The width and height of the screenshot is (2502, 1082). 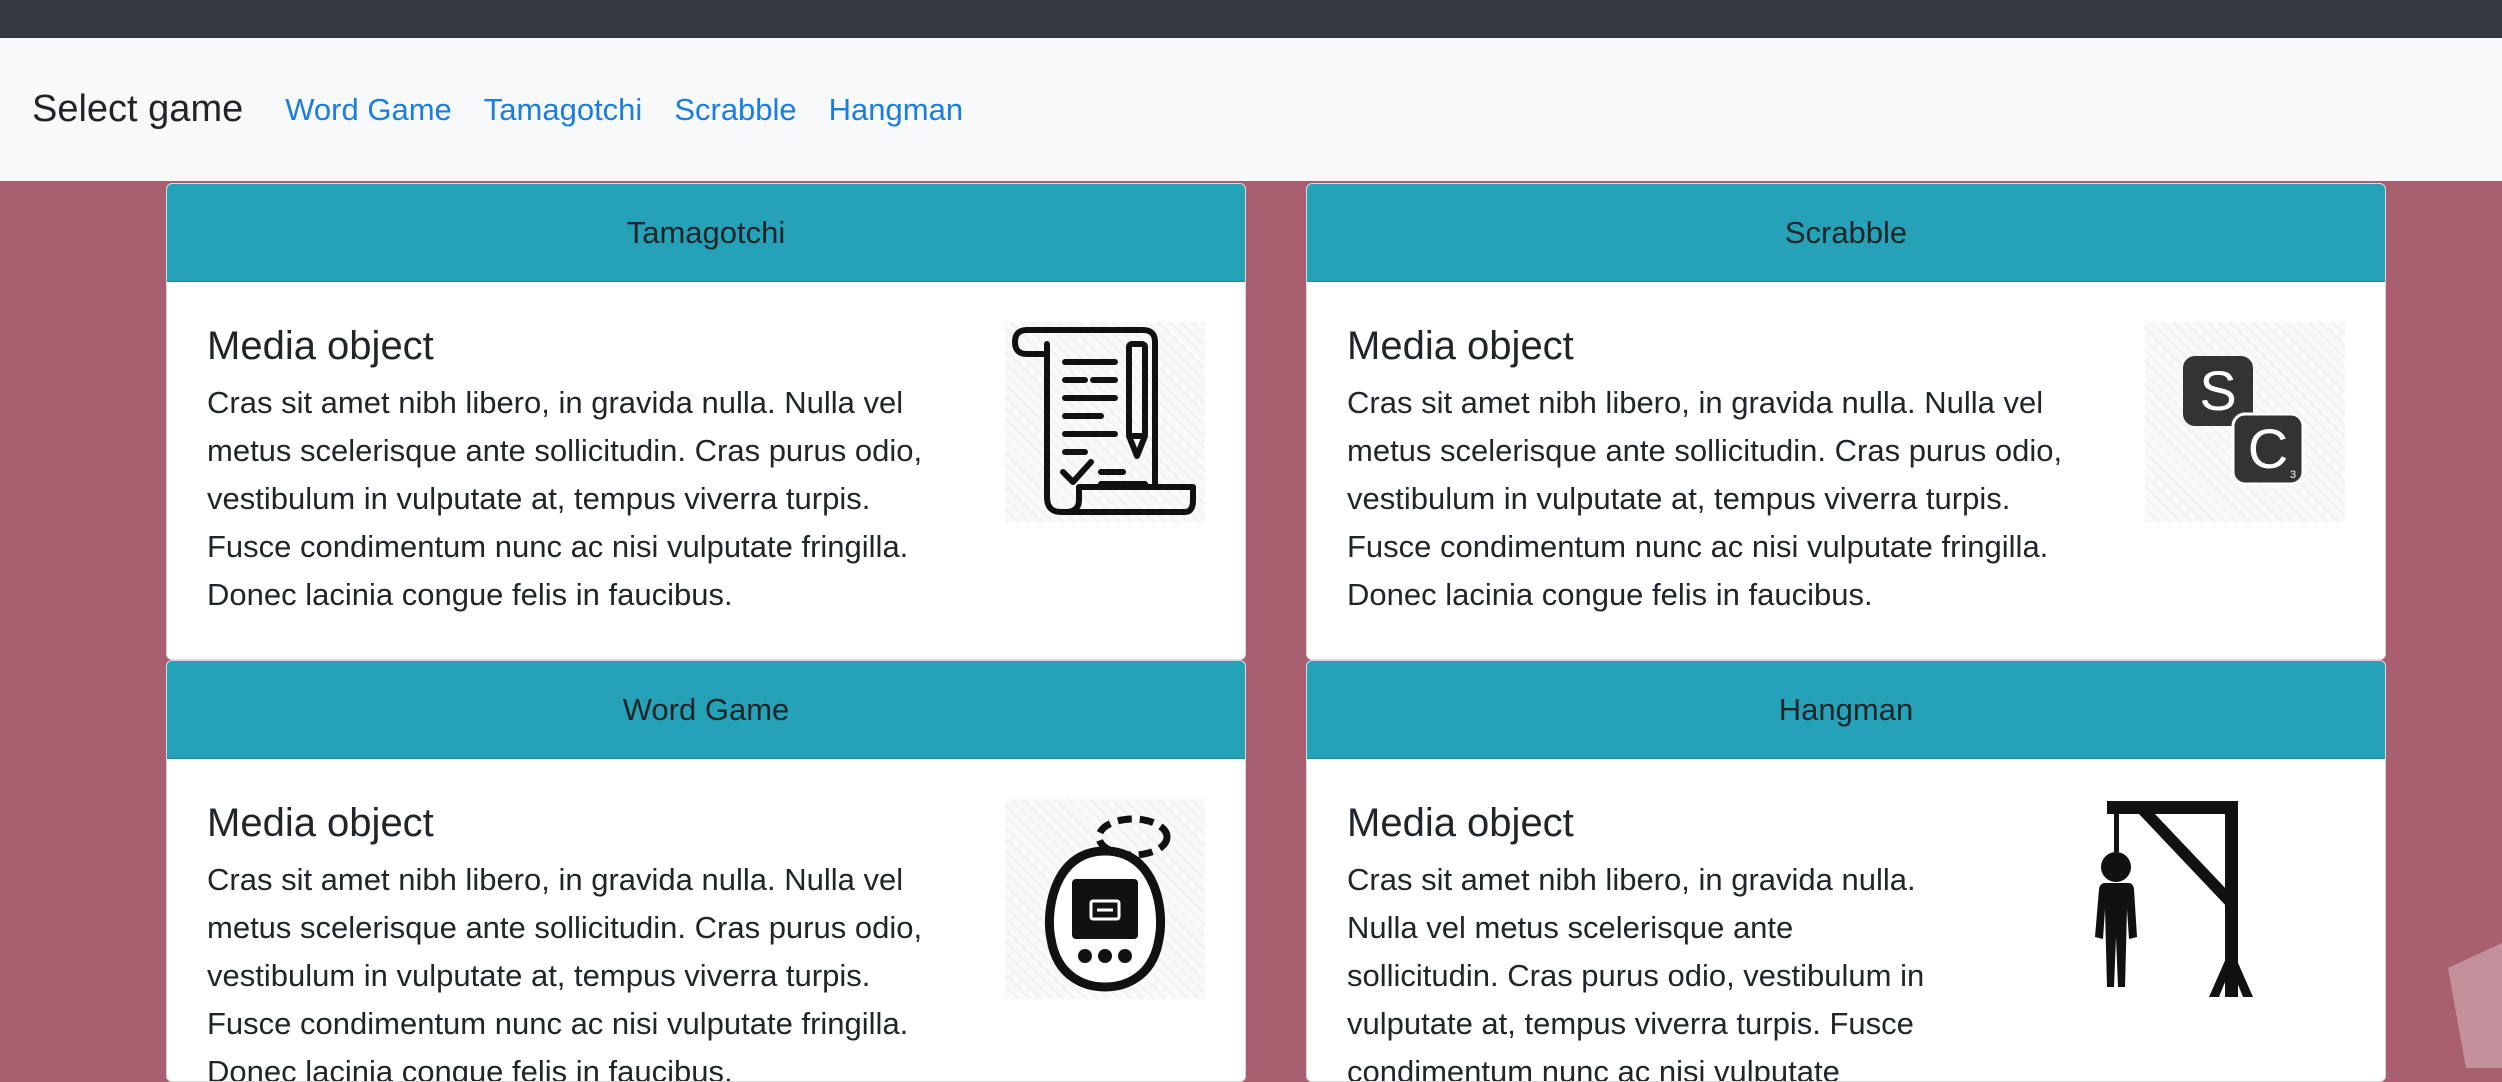 I want to click on scrabble-tiles-icon: S 1 C 3, so click(x=2245, y=422).